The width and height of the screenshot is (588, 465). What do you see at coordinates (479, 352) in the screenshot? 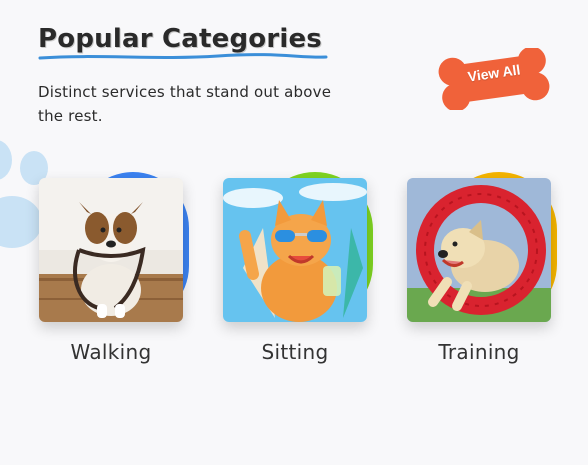
I see `category-label-training: Training` at bounding box center [479, 352].